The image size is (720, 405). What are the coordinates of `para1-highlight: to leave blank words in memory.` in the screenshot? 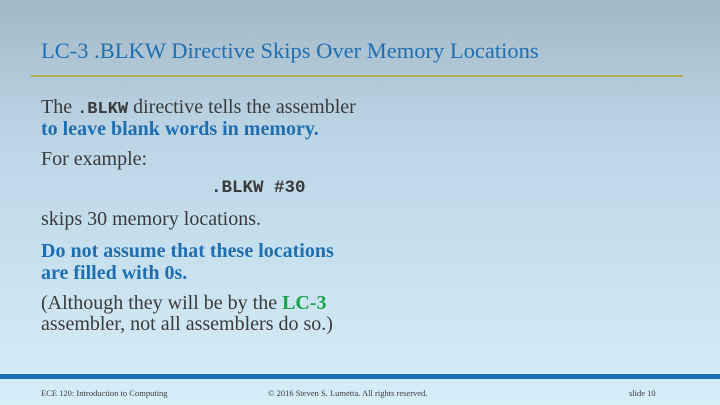 It's located at (180, 129).